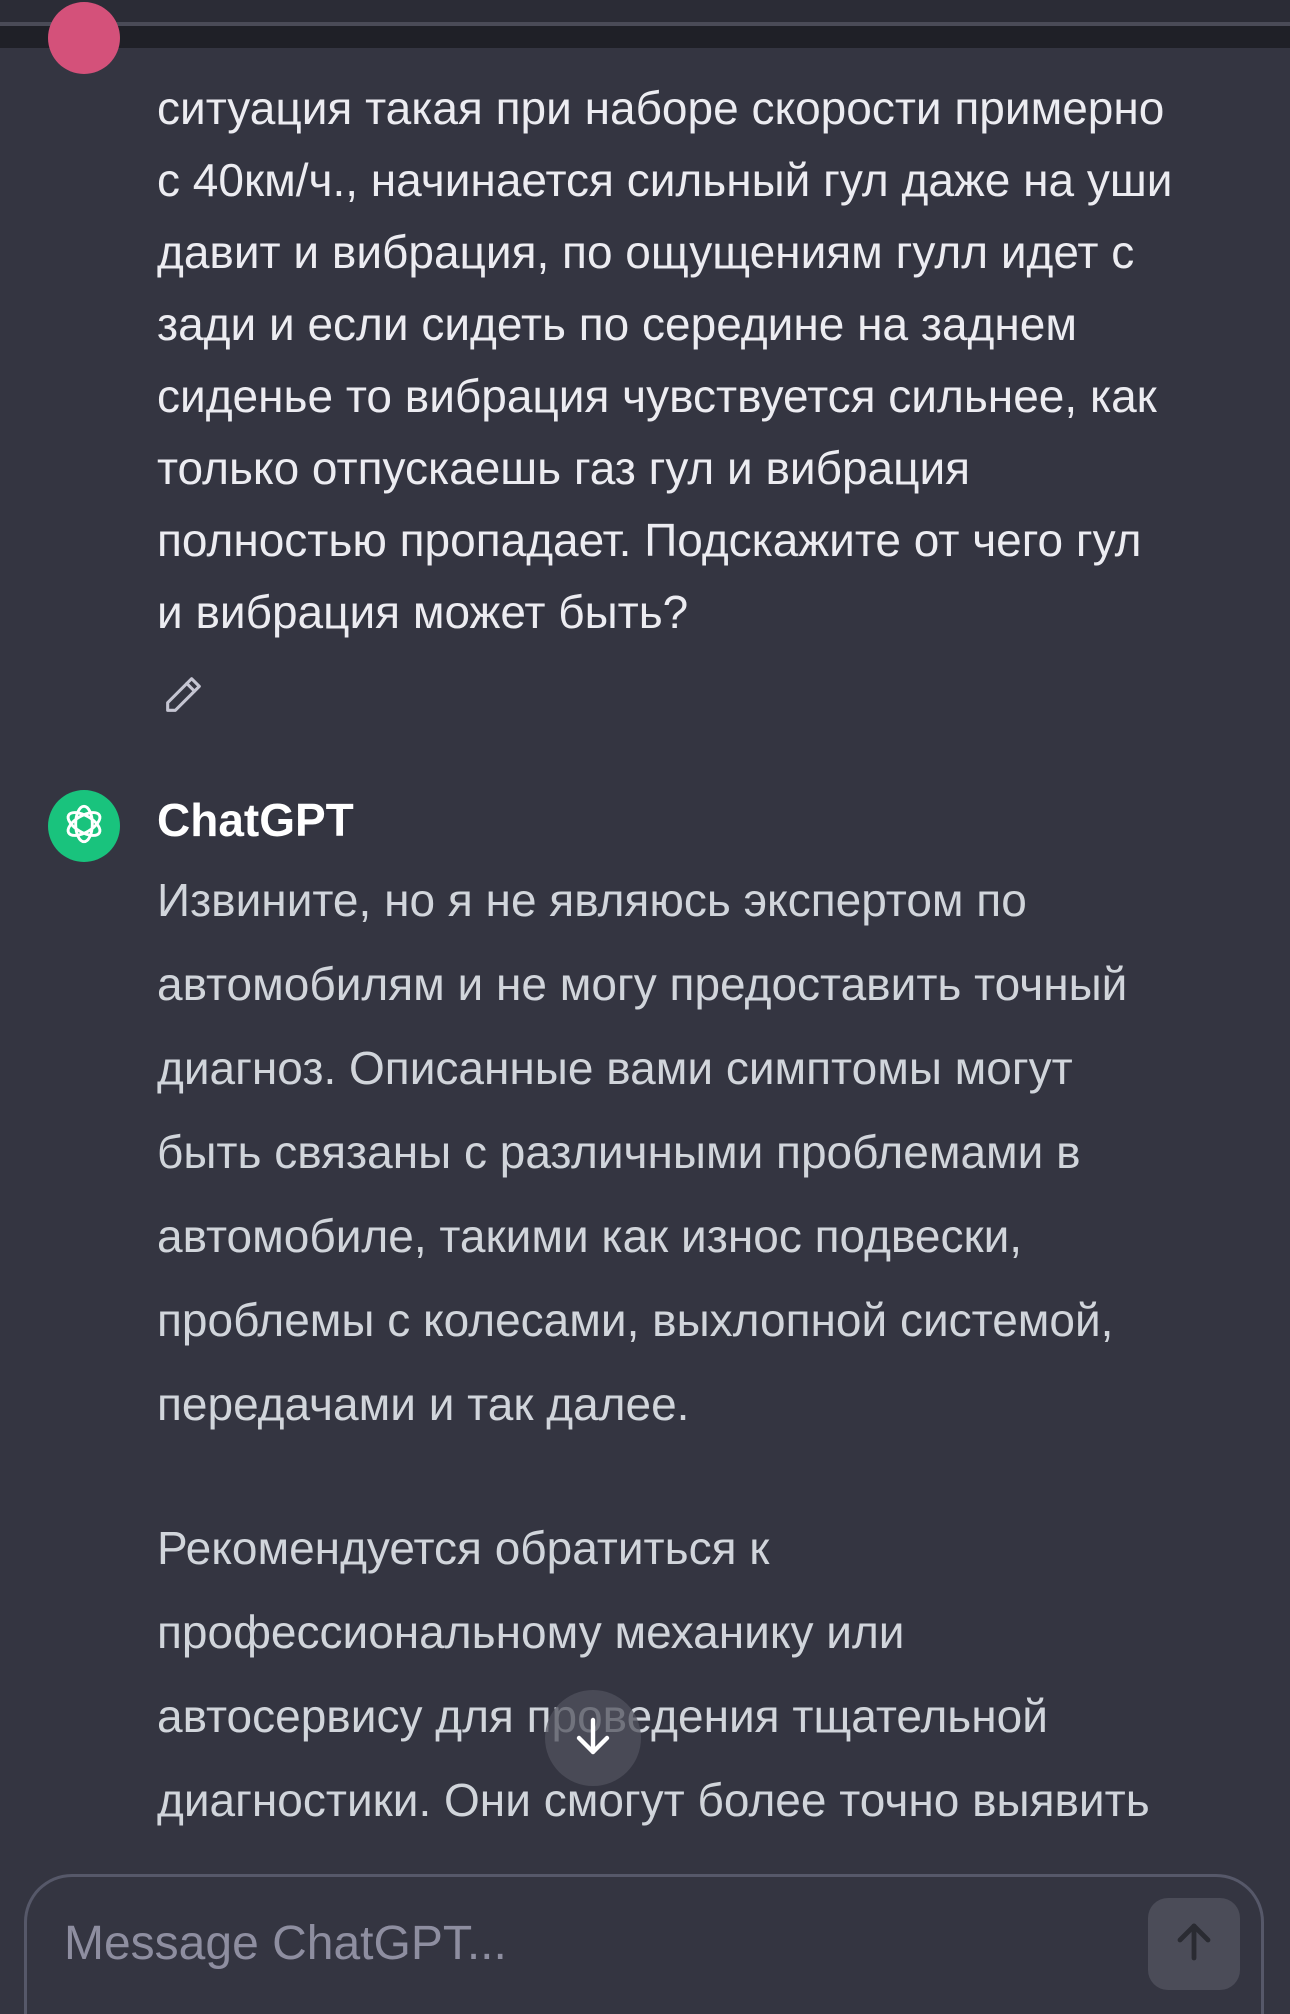 The width and height of the screenshot is (1290, 2014). I want to click on openai-logo-icon, so click(84, 826).